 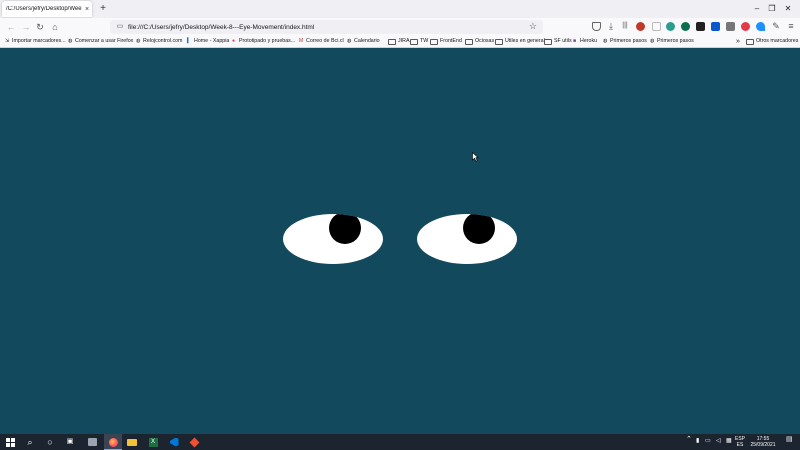 What do you see at coordinates (479, 229) in the screenshot?
I see `right-pupil` at bounding box center [479, 229].